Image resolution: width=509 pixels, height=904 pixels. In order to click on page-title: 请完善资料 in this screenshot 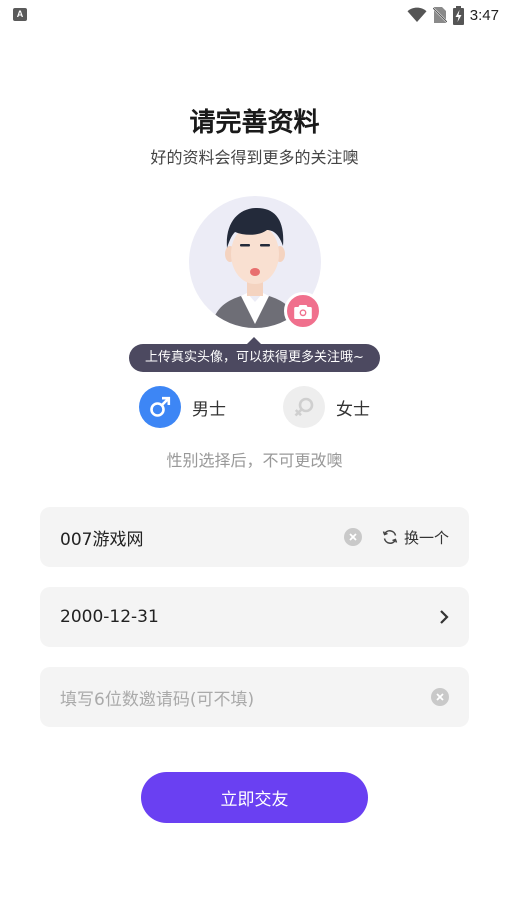, I will do `click(254, 123)`.